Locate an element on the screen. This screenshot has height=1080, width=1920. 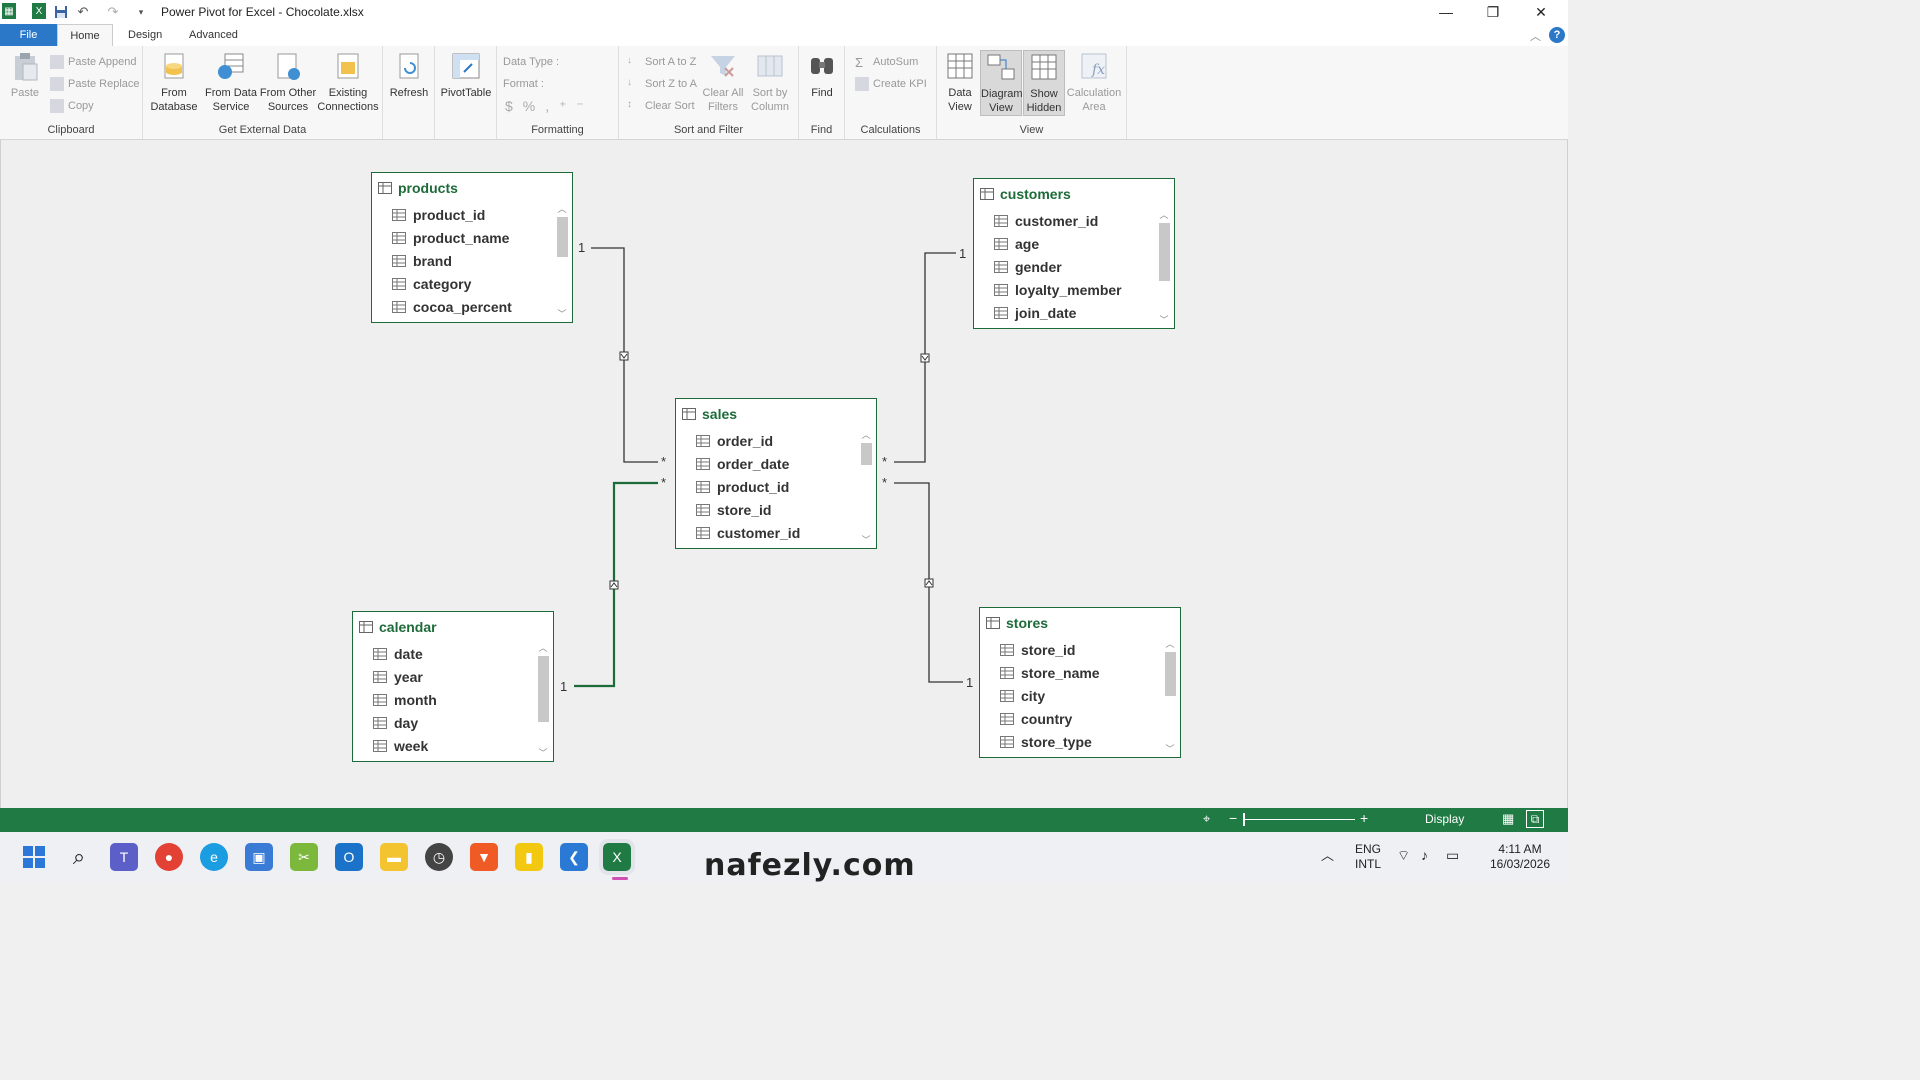
show-hidden-button: Show Hidden is located at coordinates (1044, 83).